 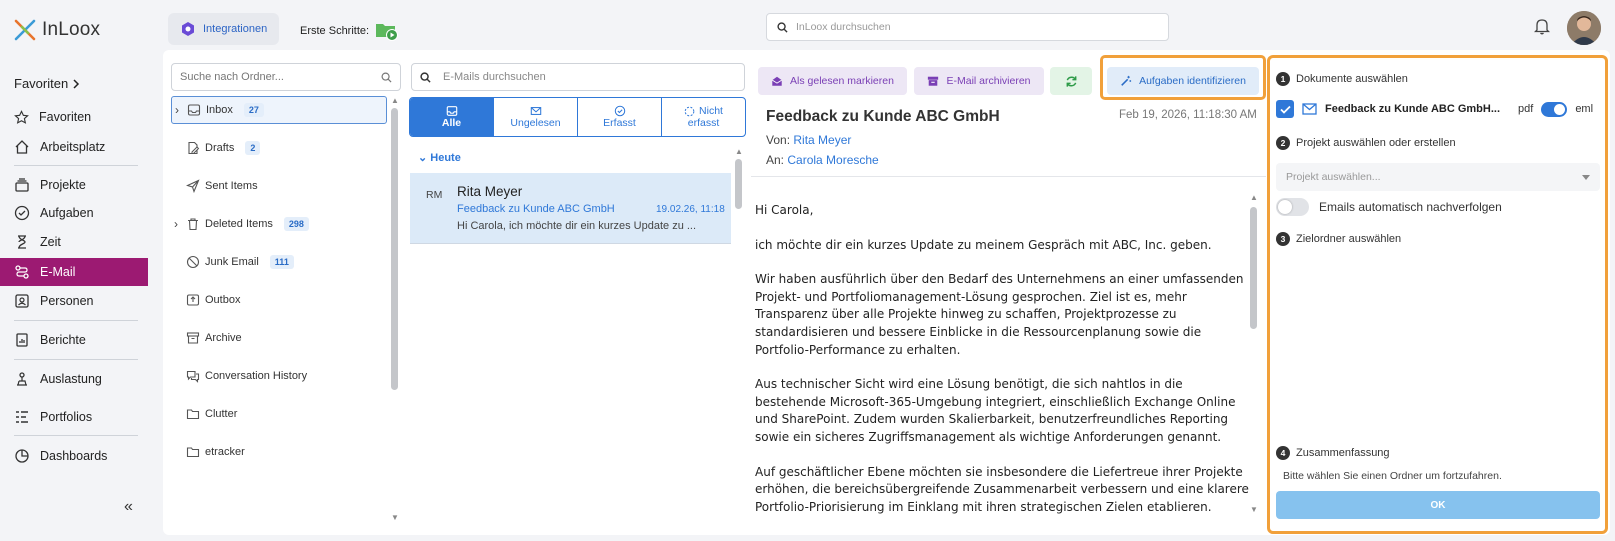 I want to click on sidebar-item-auslastung: Auslastung, so click(x=74, y=379).